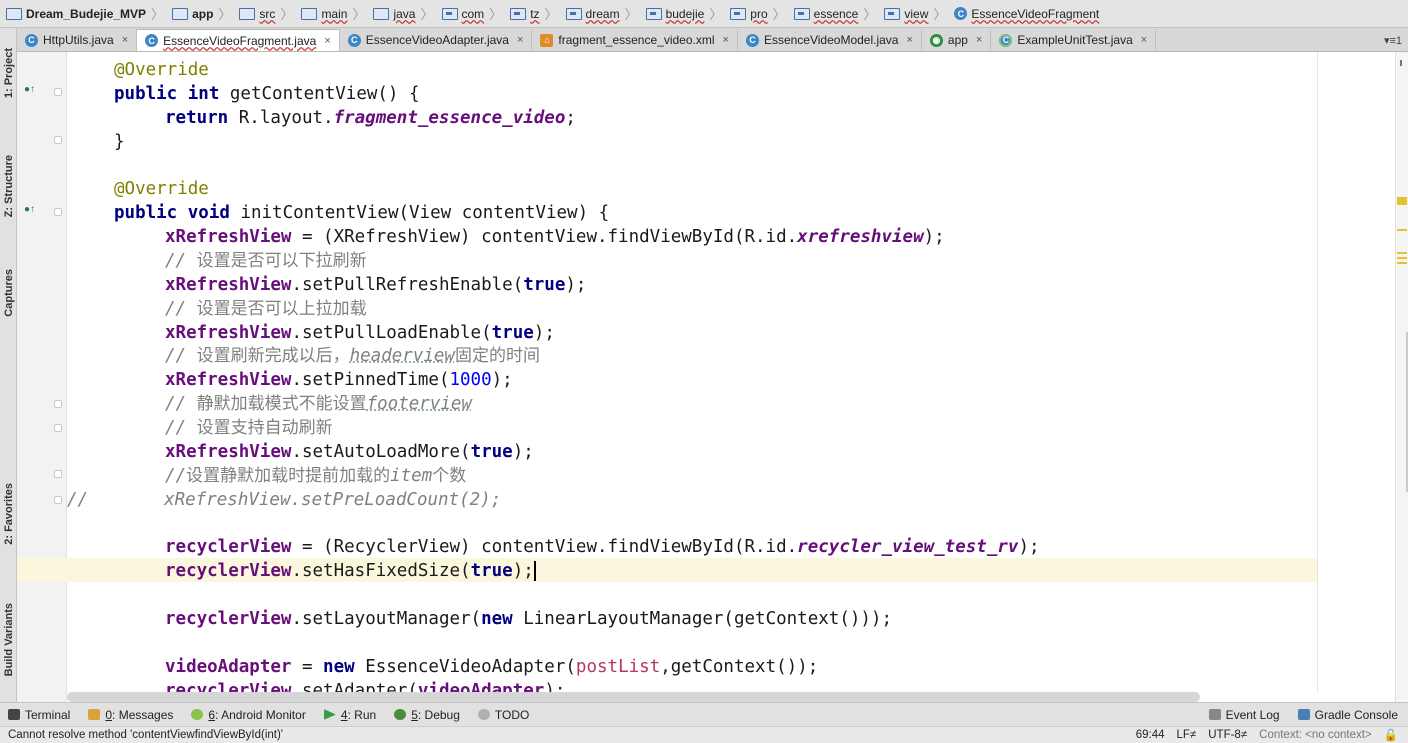 The image size is (1408, 743). What do you see at coordinates (14, 714) in the screenshot?
I see `terminal-icon` at bounding box center [14, 714].